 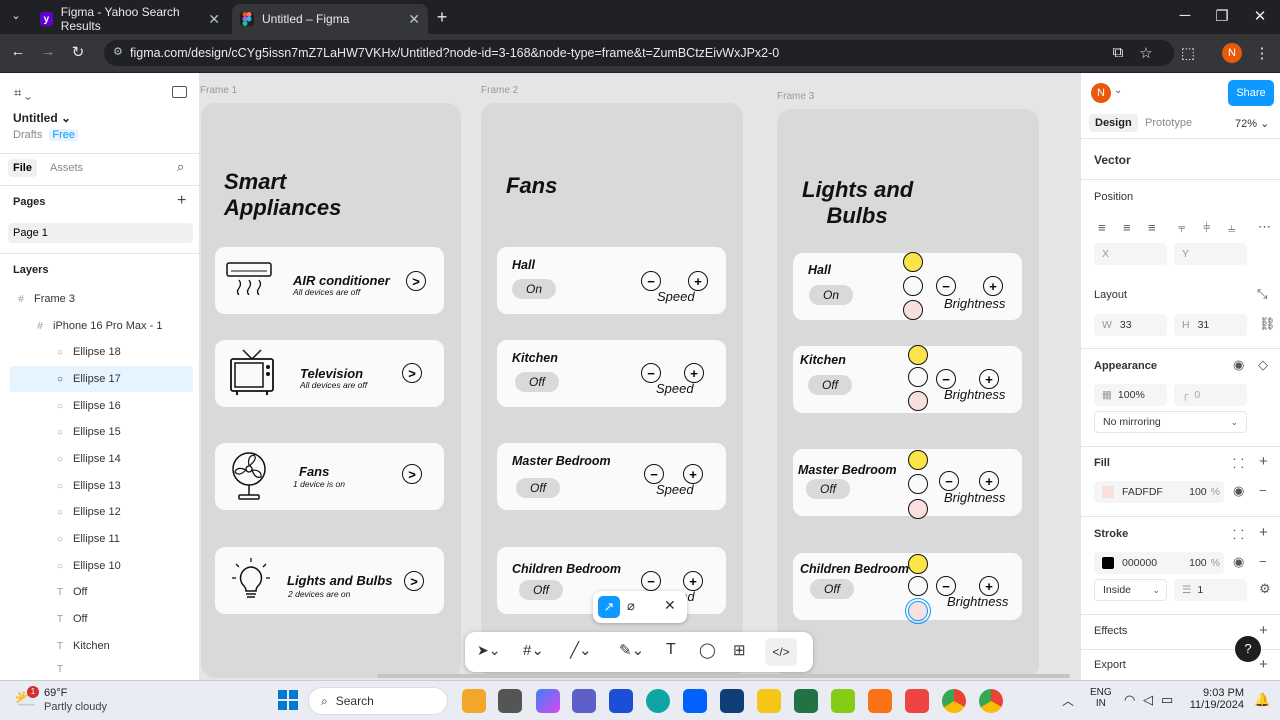 I want to click on add-effect-icon: +, so click(x=1263, y=630).